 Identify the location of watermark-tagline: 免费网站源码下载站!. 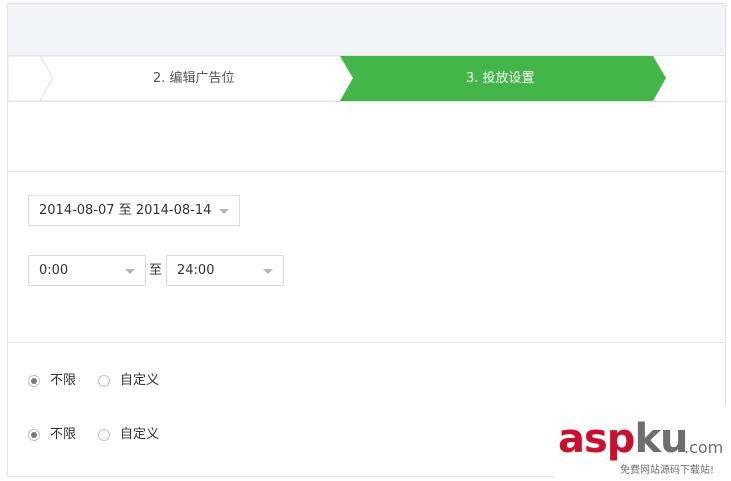
(667, 470).